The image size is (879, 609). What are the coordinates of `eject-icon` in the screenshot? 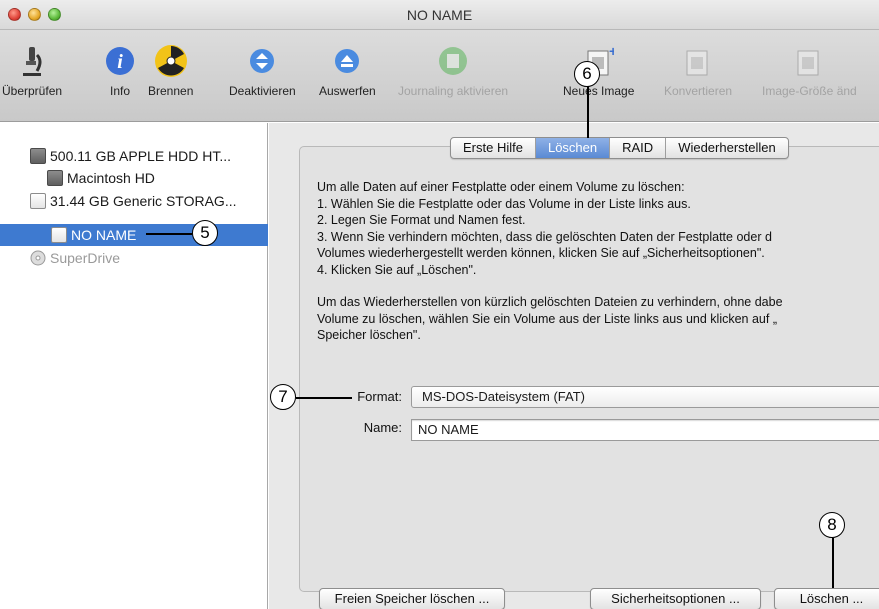 It's located at (347, 61).